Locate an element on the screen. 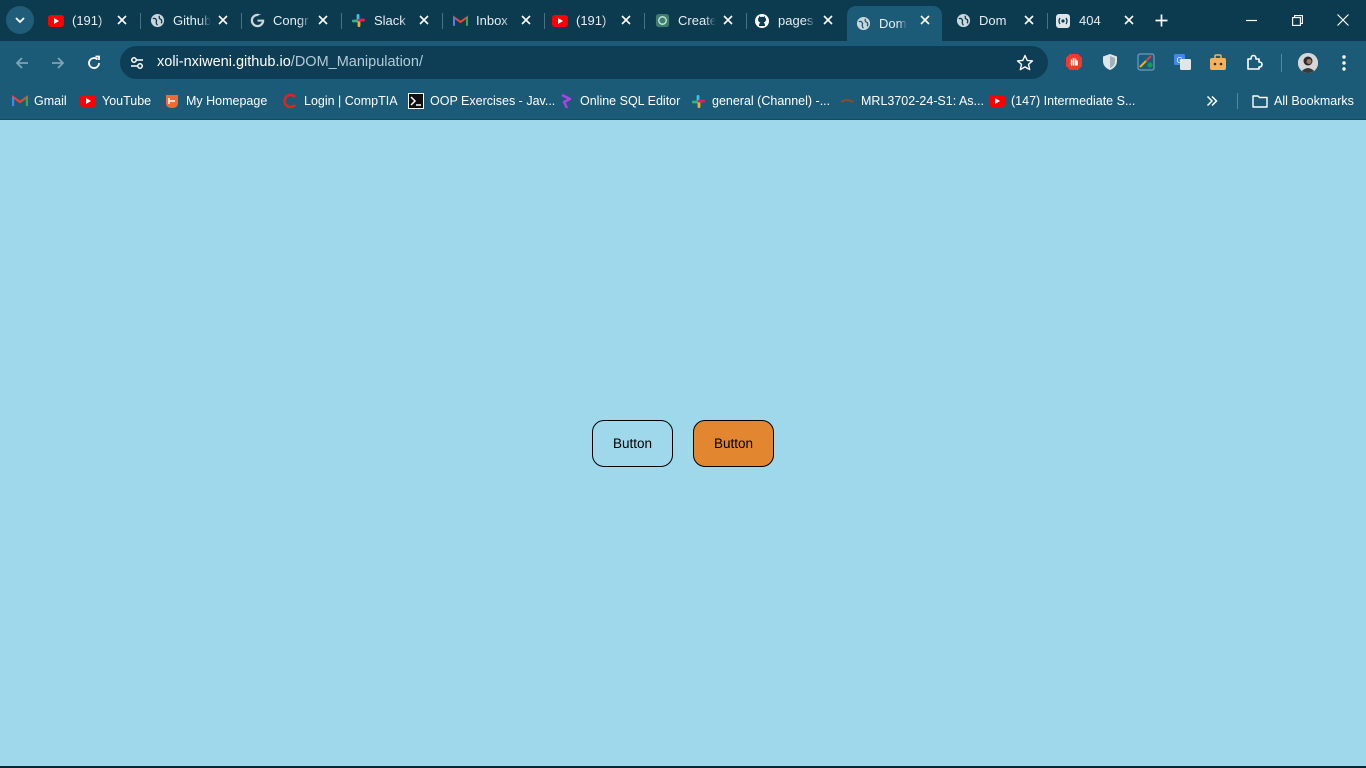 The image size is (1366, 768). color-picker-icon is located at coordinates (1146, 62).